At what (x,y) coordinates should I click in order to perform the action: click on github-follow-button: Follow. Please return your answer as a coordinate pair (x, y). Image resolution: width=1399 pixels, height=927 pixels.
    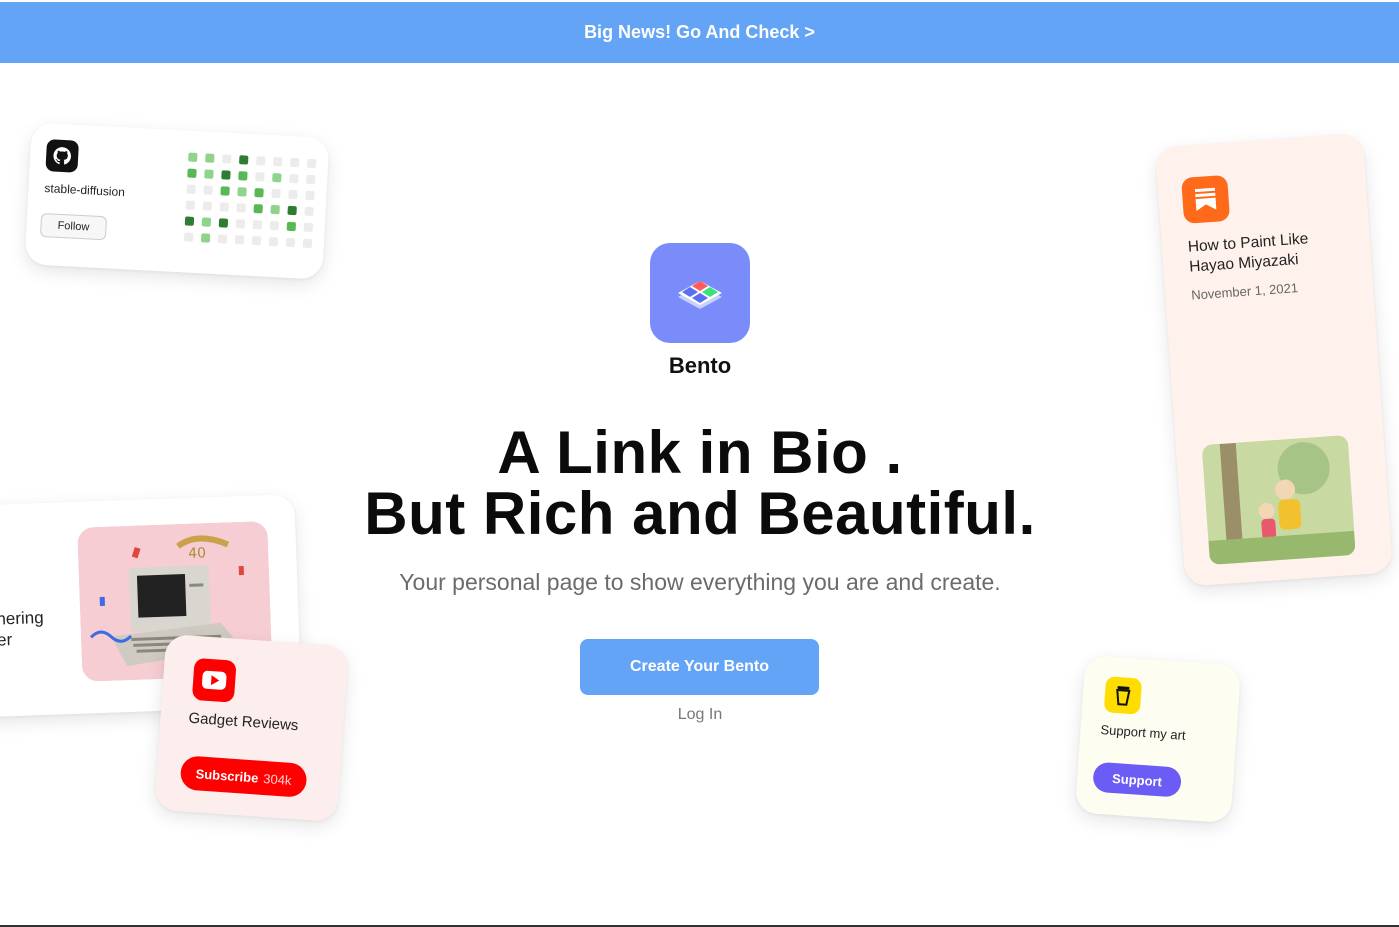
    Looking at the image, I should click on (73, 226).